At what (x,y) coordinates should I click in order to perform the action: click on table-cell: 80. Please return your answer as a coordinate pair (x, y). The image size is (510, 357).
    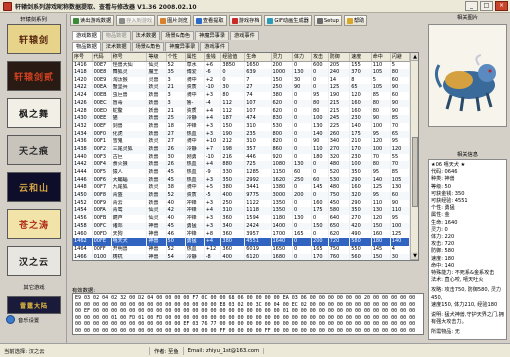
    Looking at the image, I should click on (381, 165).